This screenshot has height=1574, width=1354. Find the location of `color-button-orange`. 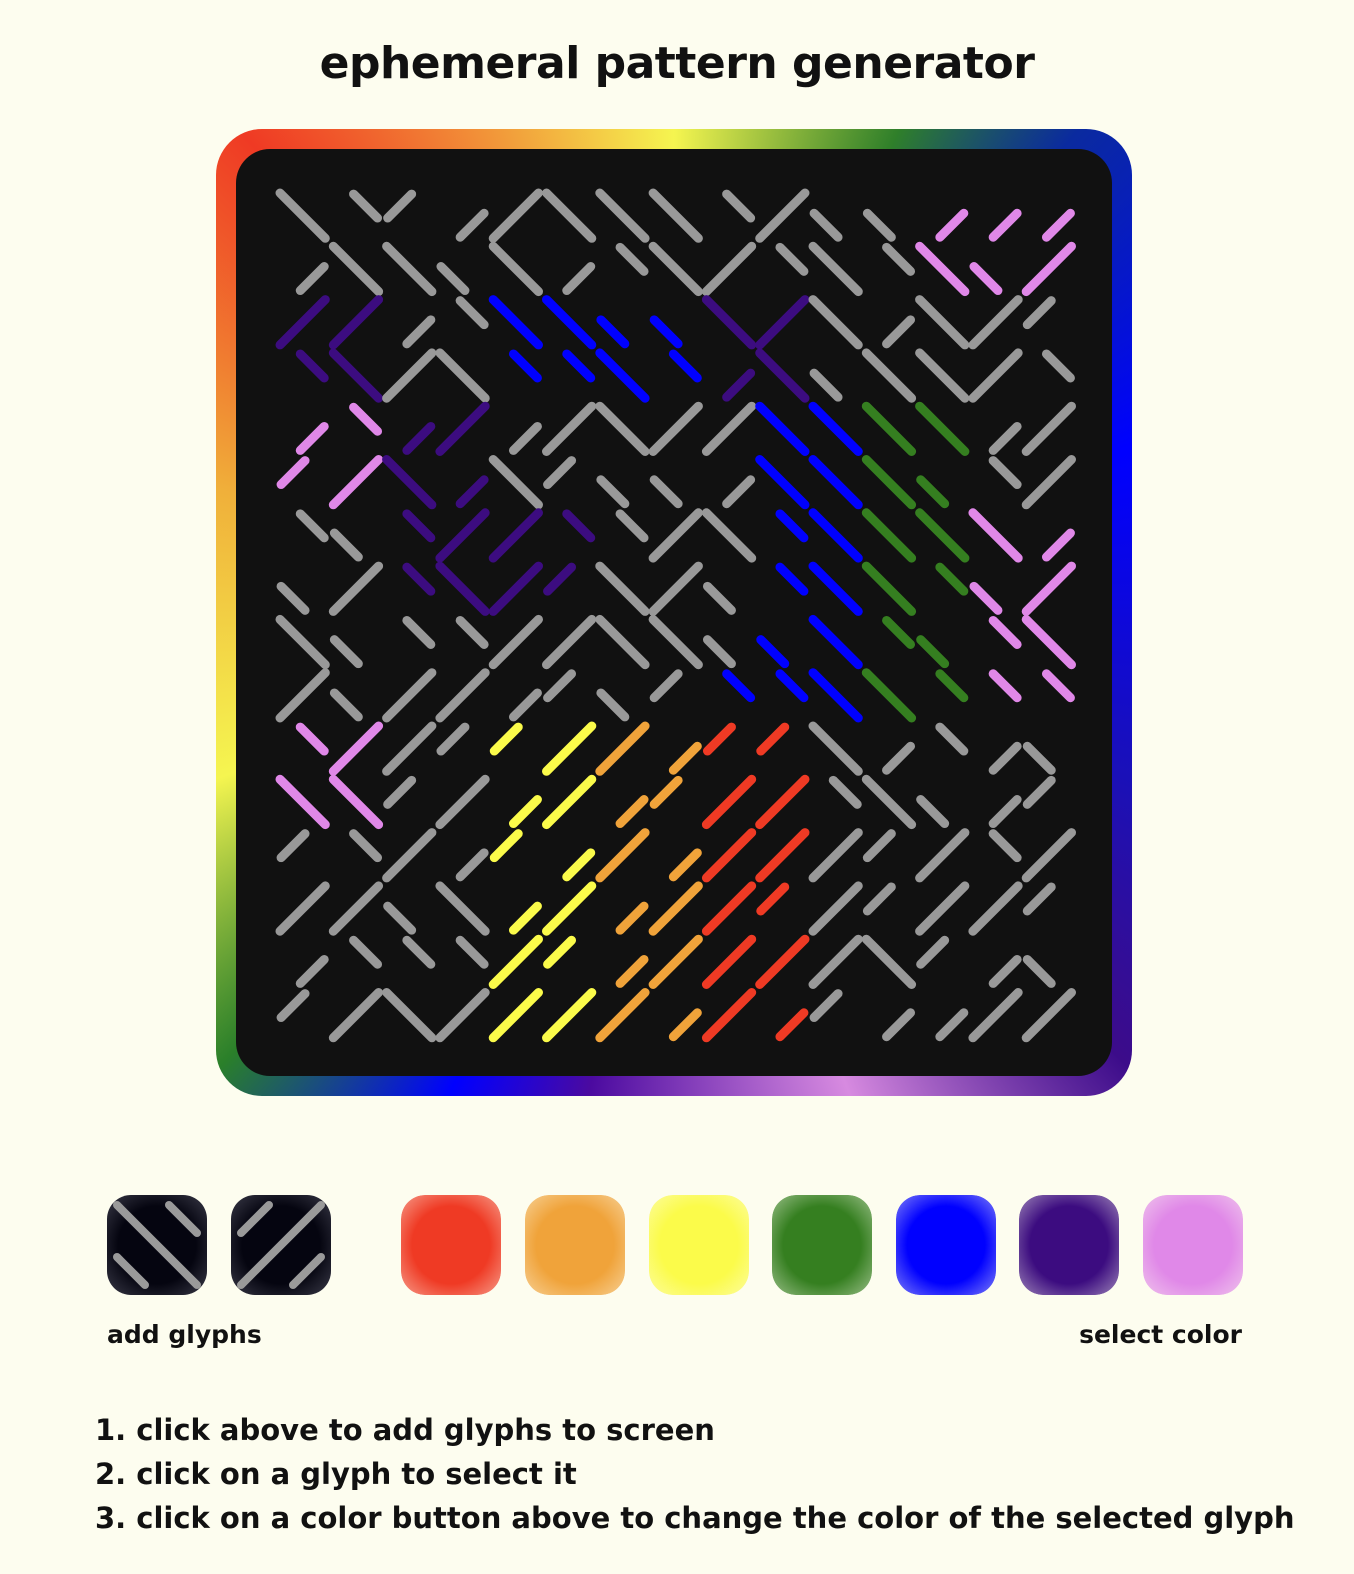

color-button-orange is located at coordinates (575, 1245).